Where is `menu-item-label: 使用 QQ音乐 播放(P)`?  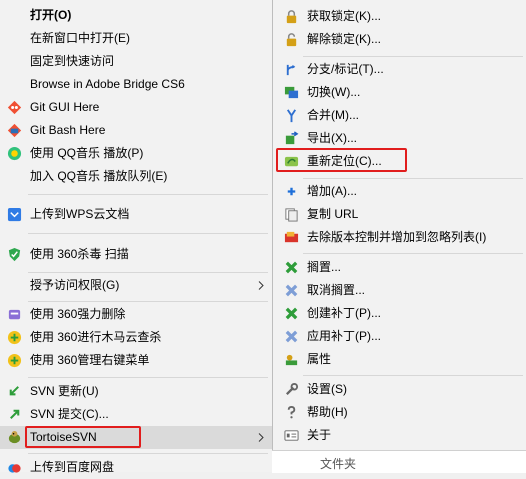 menu-item-label: 使用 QQ音乐 播放(P) is located at coordinates (87, 153).